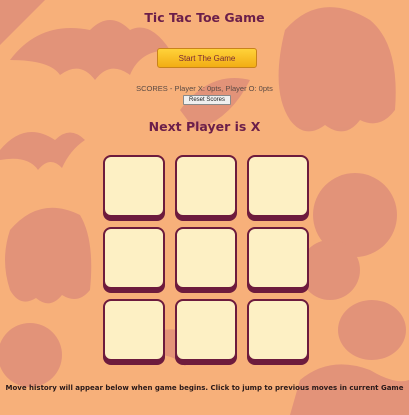 This screenshot has height=415, width=409. I want to click on page-title: Tic Tac Toe Game, so click(204, 17).